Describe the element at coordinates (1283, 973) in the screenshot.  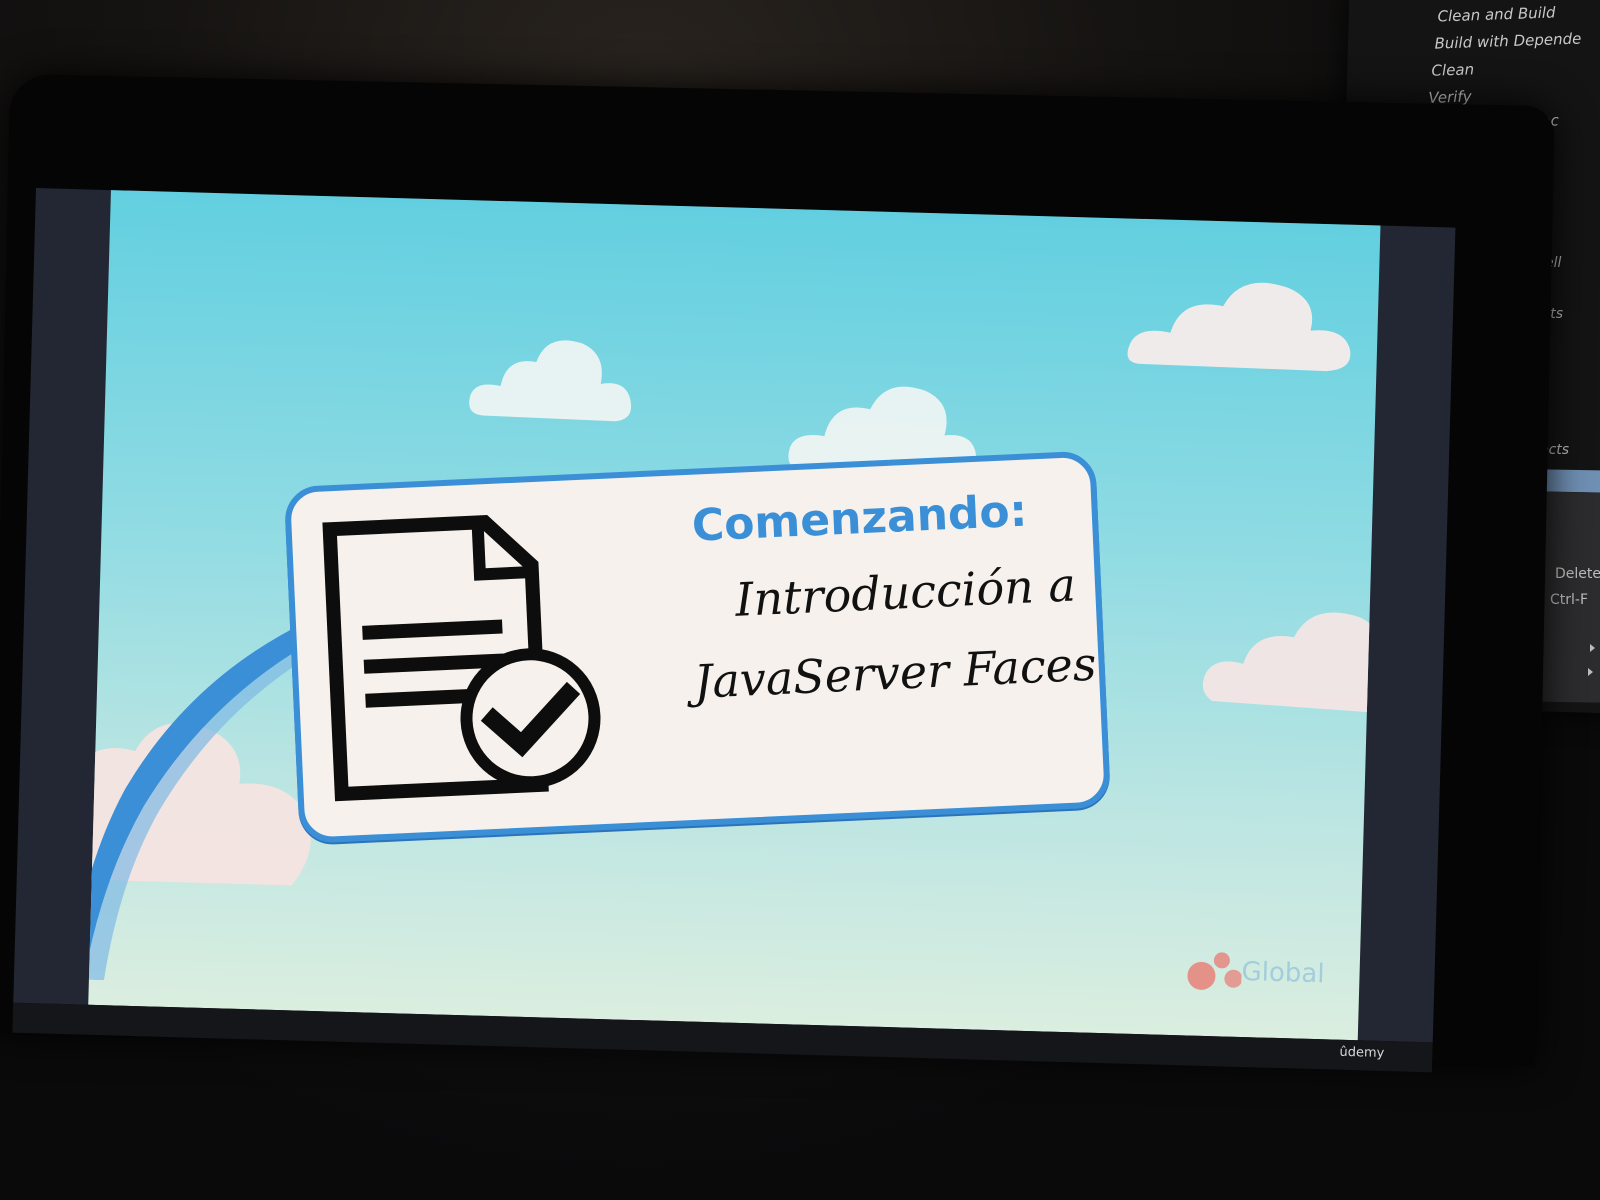
I see `logo-text: Global` at that location.